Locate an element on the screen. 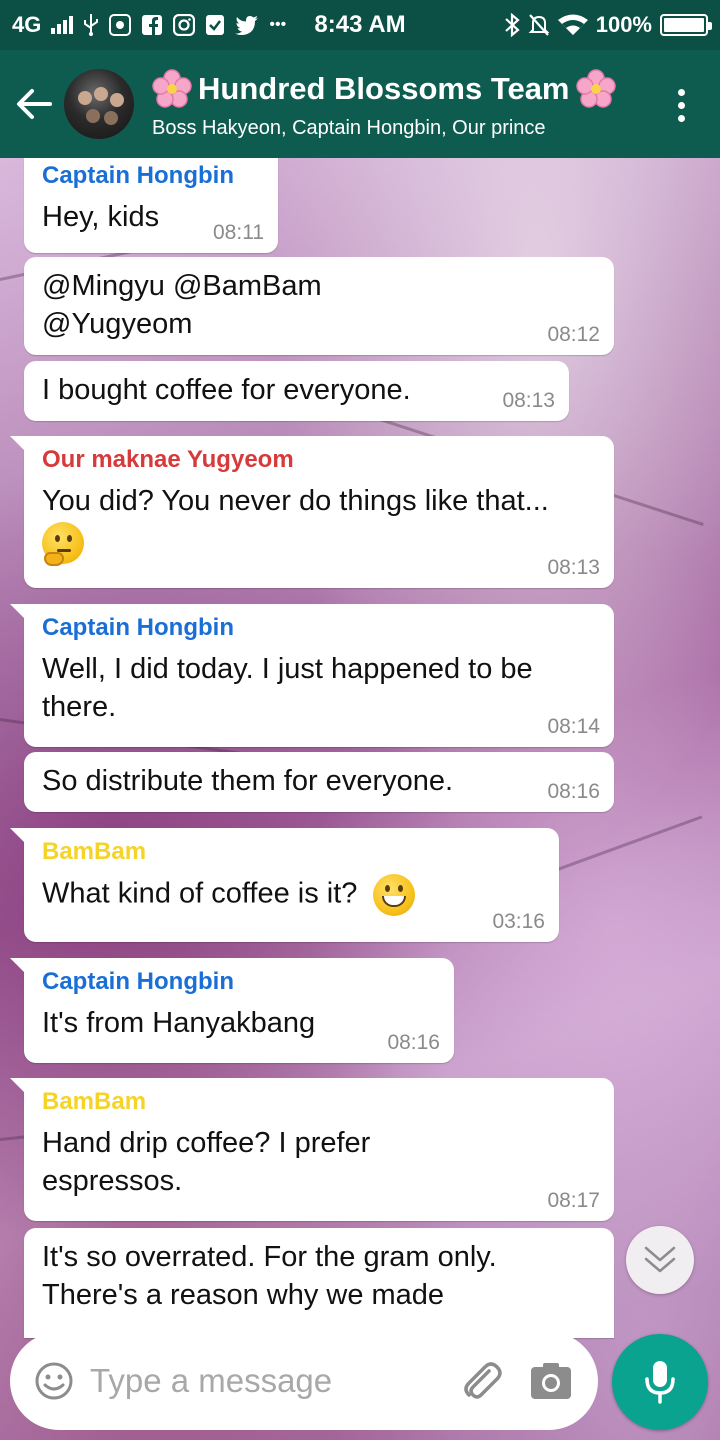 This screenshot has height=1440, width=720. instagram-icon is located at coordinates (184, 25).